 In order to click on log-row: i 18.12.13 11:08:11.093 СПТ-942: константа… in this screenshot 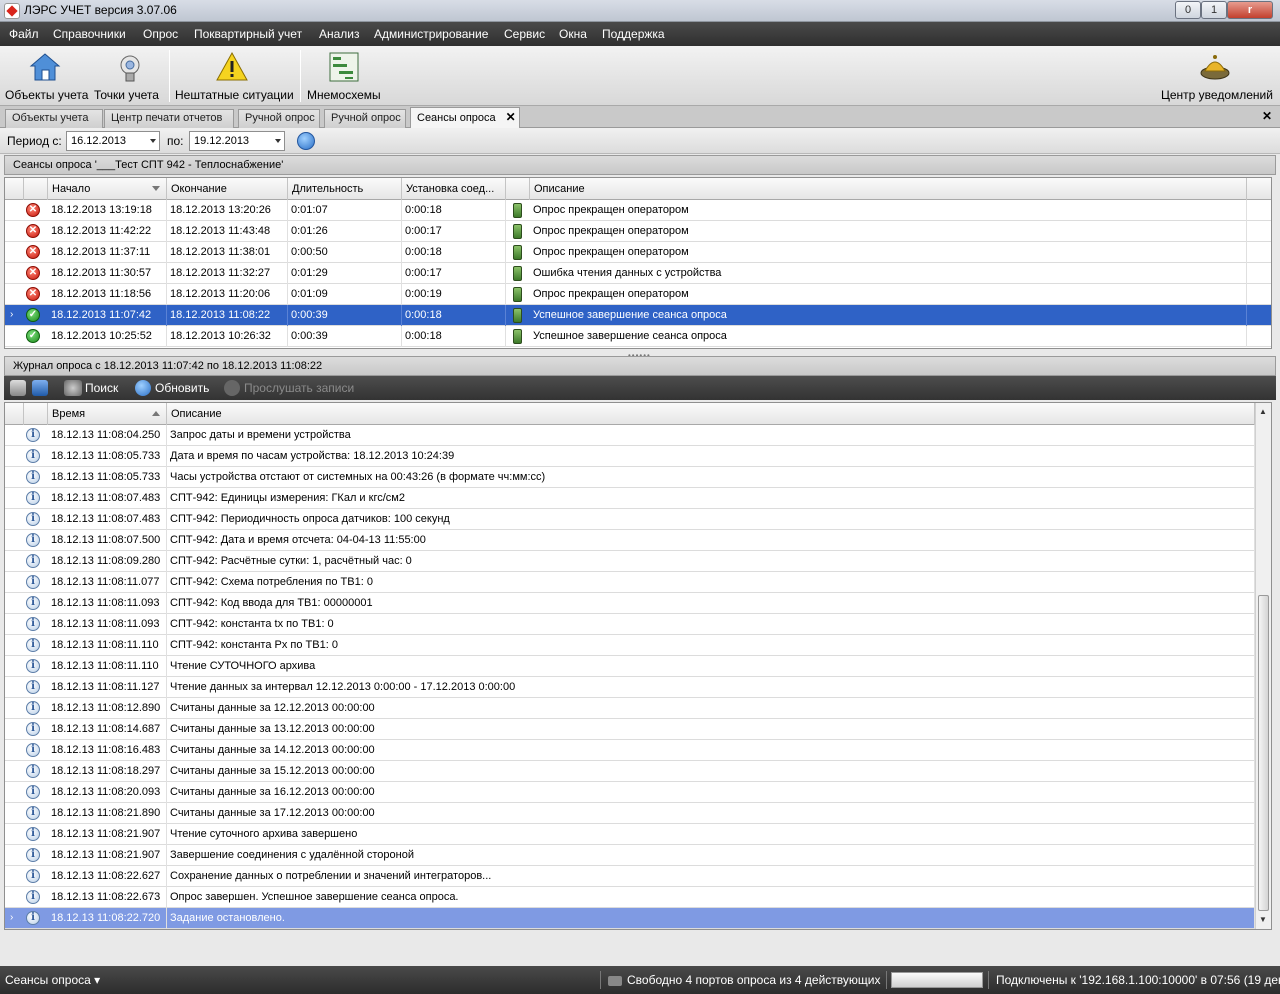, I will do `click(630, 624)`.